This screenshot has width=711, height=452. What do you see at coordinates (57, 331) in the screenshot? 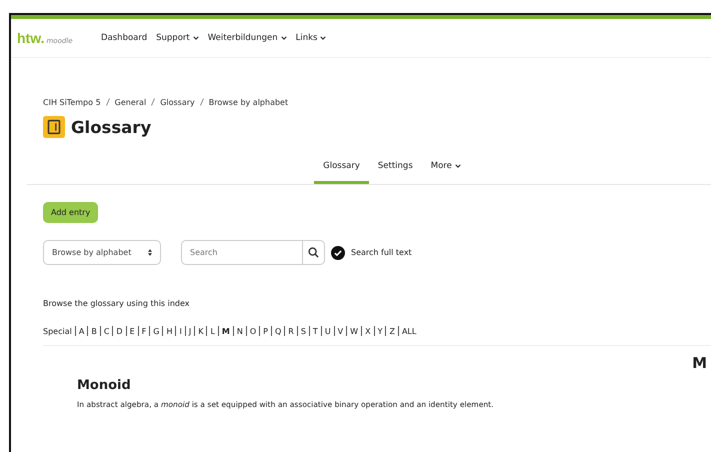
I see `letter-link: Special` at bounding box center [57, 331].